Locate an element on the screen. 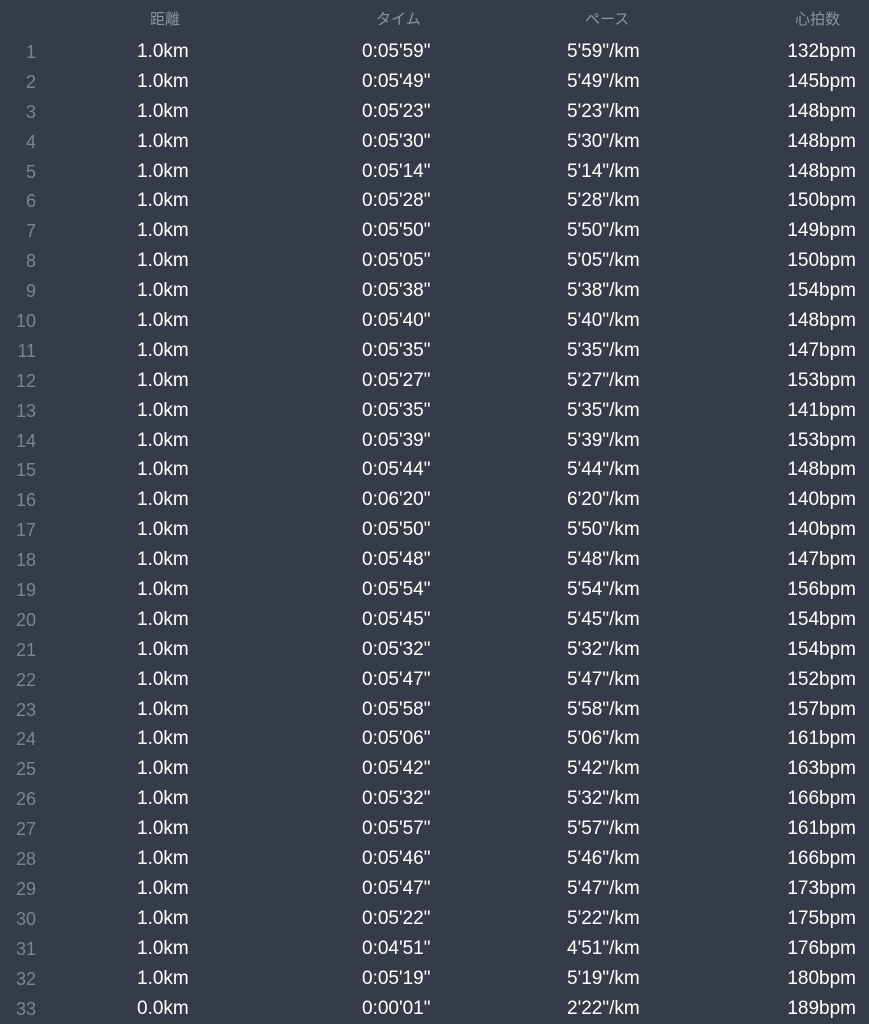 The height and width of the screenshot is (1024, 869). table-row: 22 1.0km 0:05'47" 5'47"/km 152bpm is located at coordinates (434, 680).